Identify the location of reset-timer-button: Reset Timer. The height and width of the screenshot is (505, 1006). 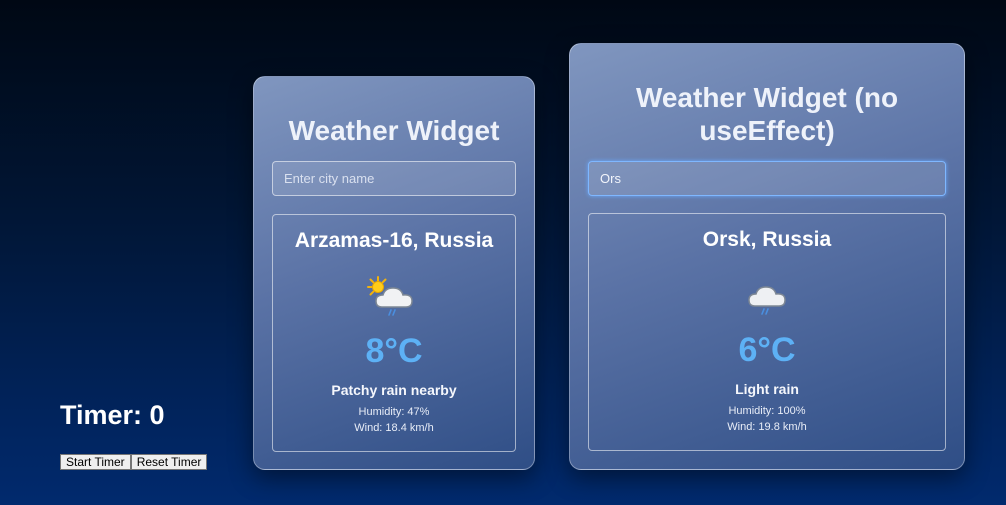
(169, 462).